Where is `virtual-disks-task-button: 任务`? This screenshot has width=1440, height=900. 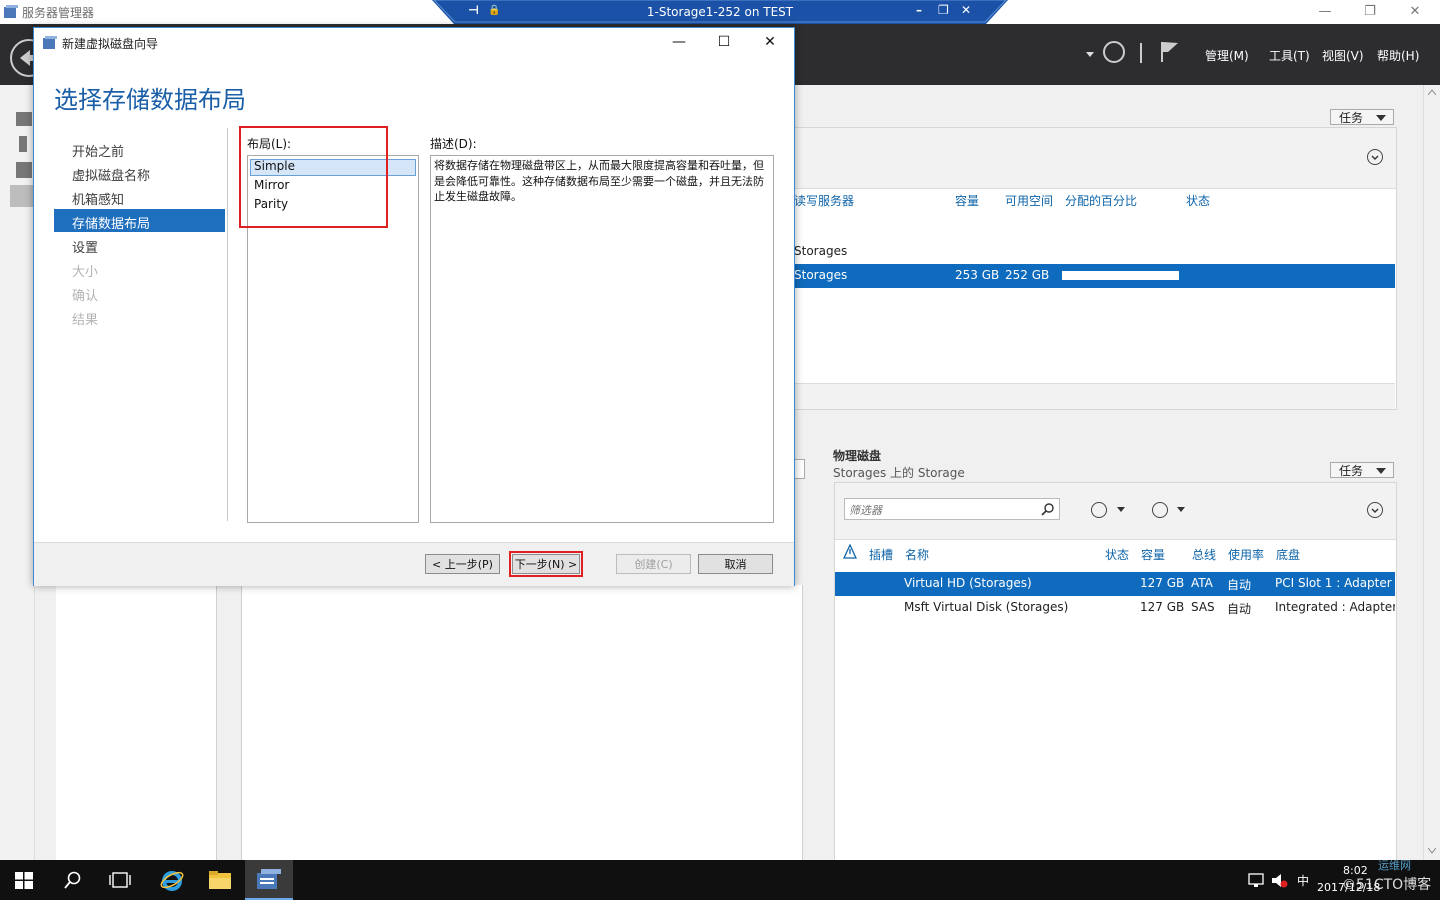 virtual-disks-task-button: 任务 is located at coordinates (1362, 117).